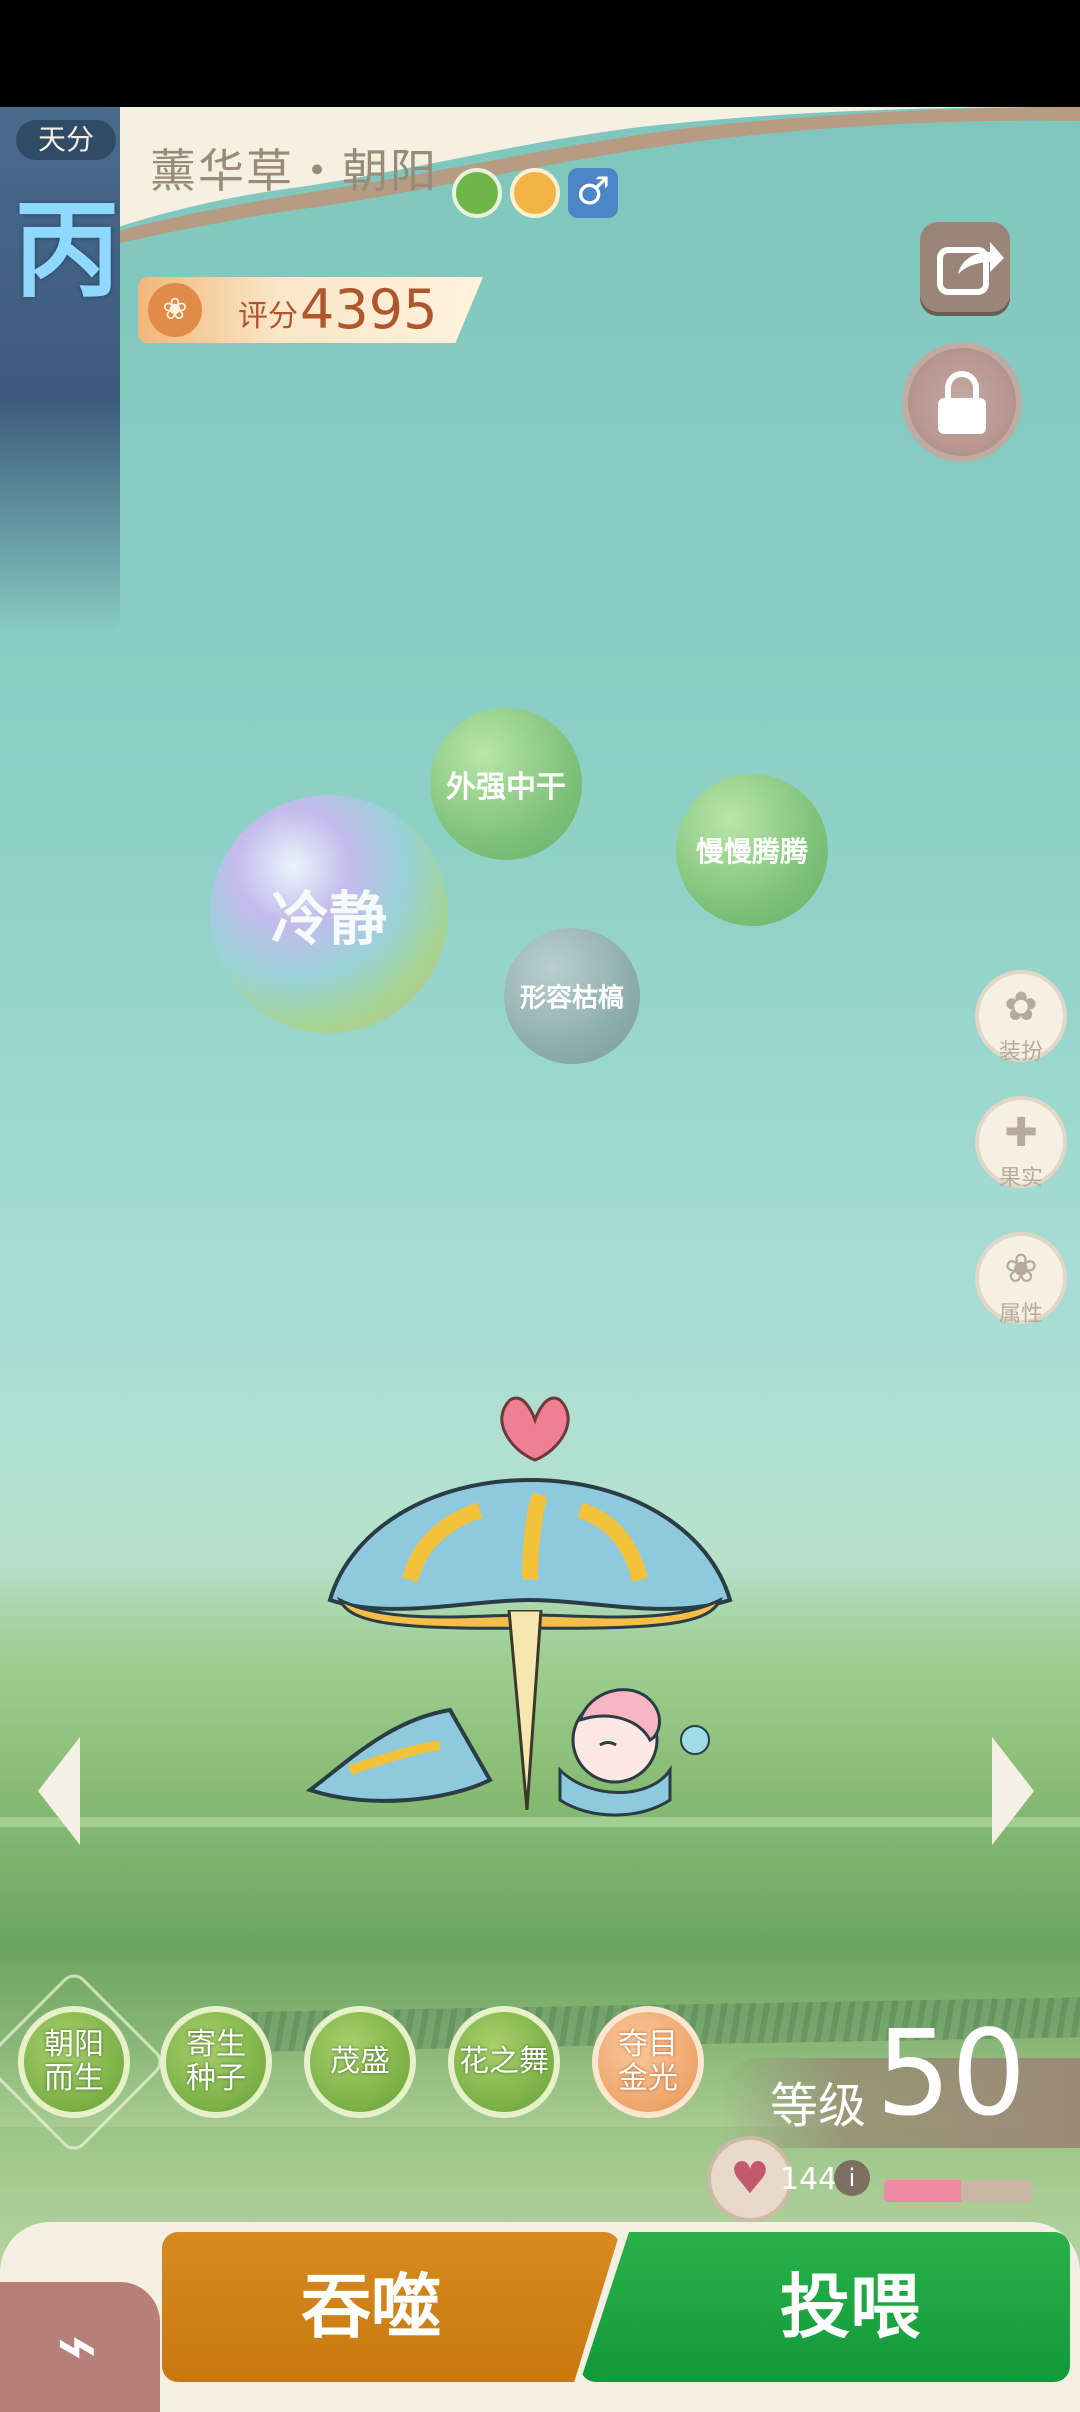 This screenshot has height=2412, width=1080. Describe the element at coordinates (530, 1553) in the screenshot. I see `pet-cap` at that location.